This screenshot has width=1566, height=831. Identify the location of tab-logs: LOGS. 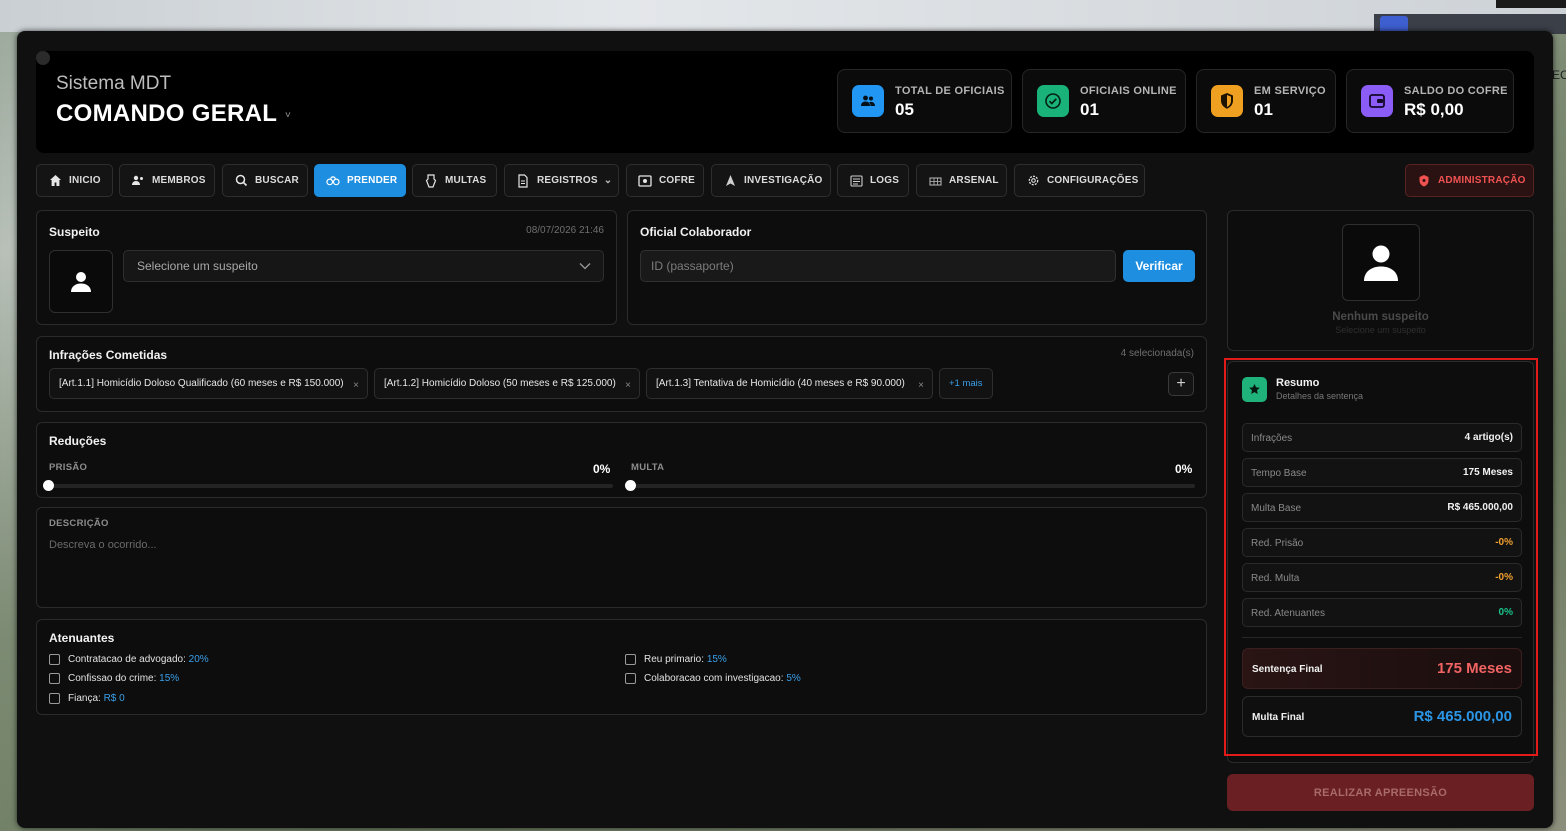
(873, 180).